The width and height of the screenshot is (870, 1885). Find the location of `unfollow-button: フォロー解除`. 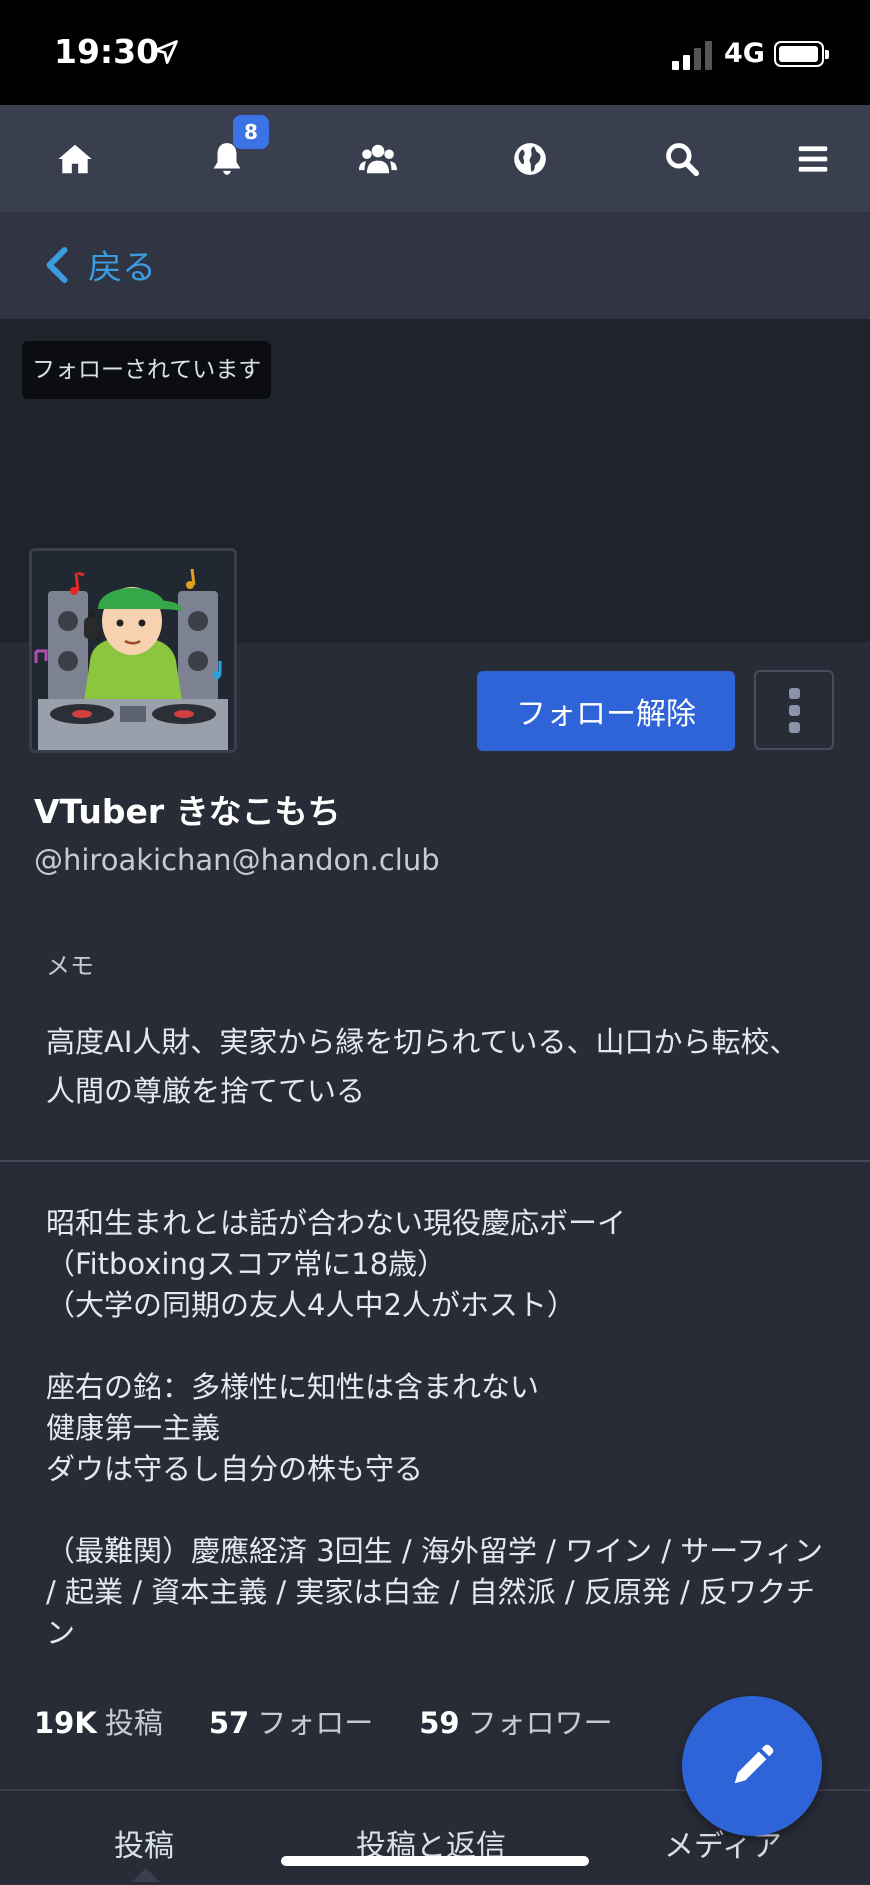

unfollow-button: フォロー解除 is located at coordinates (606, 711).